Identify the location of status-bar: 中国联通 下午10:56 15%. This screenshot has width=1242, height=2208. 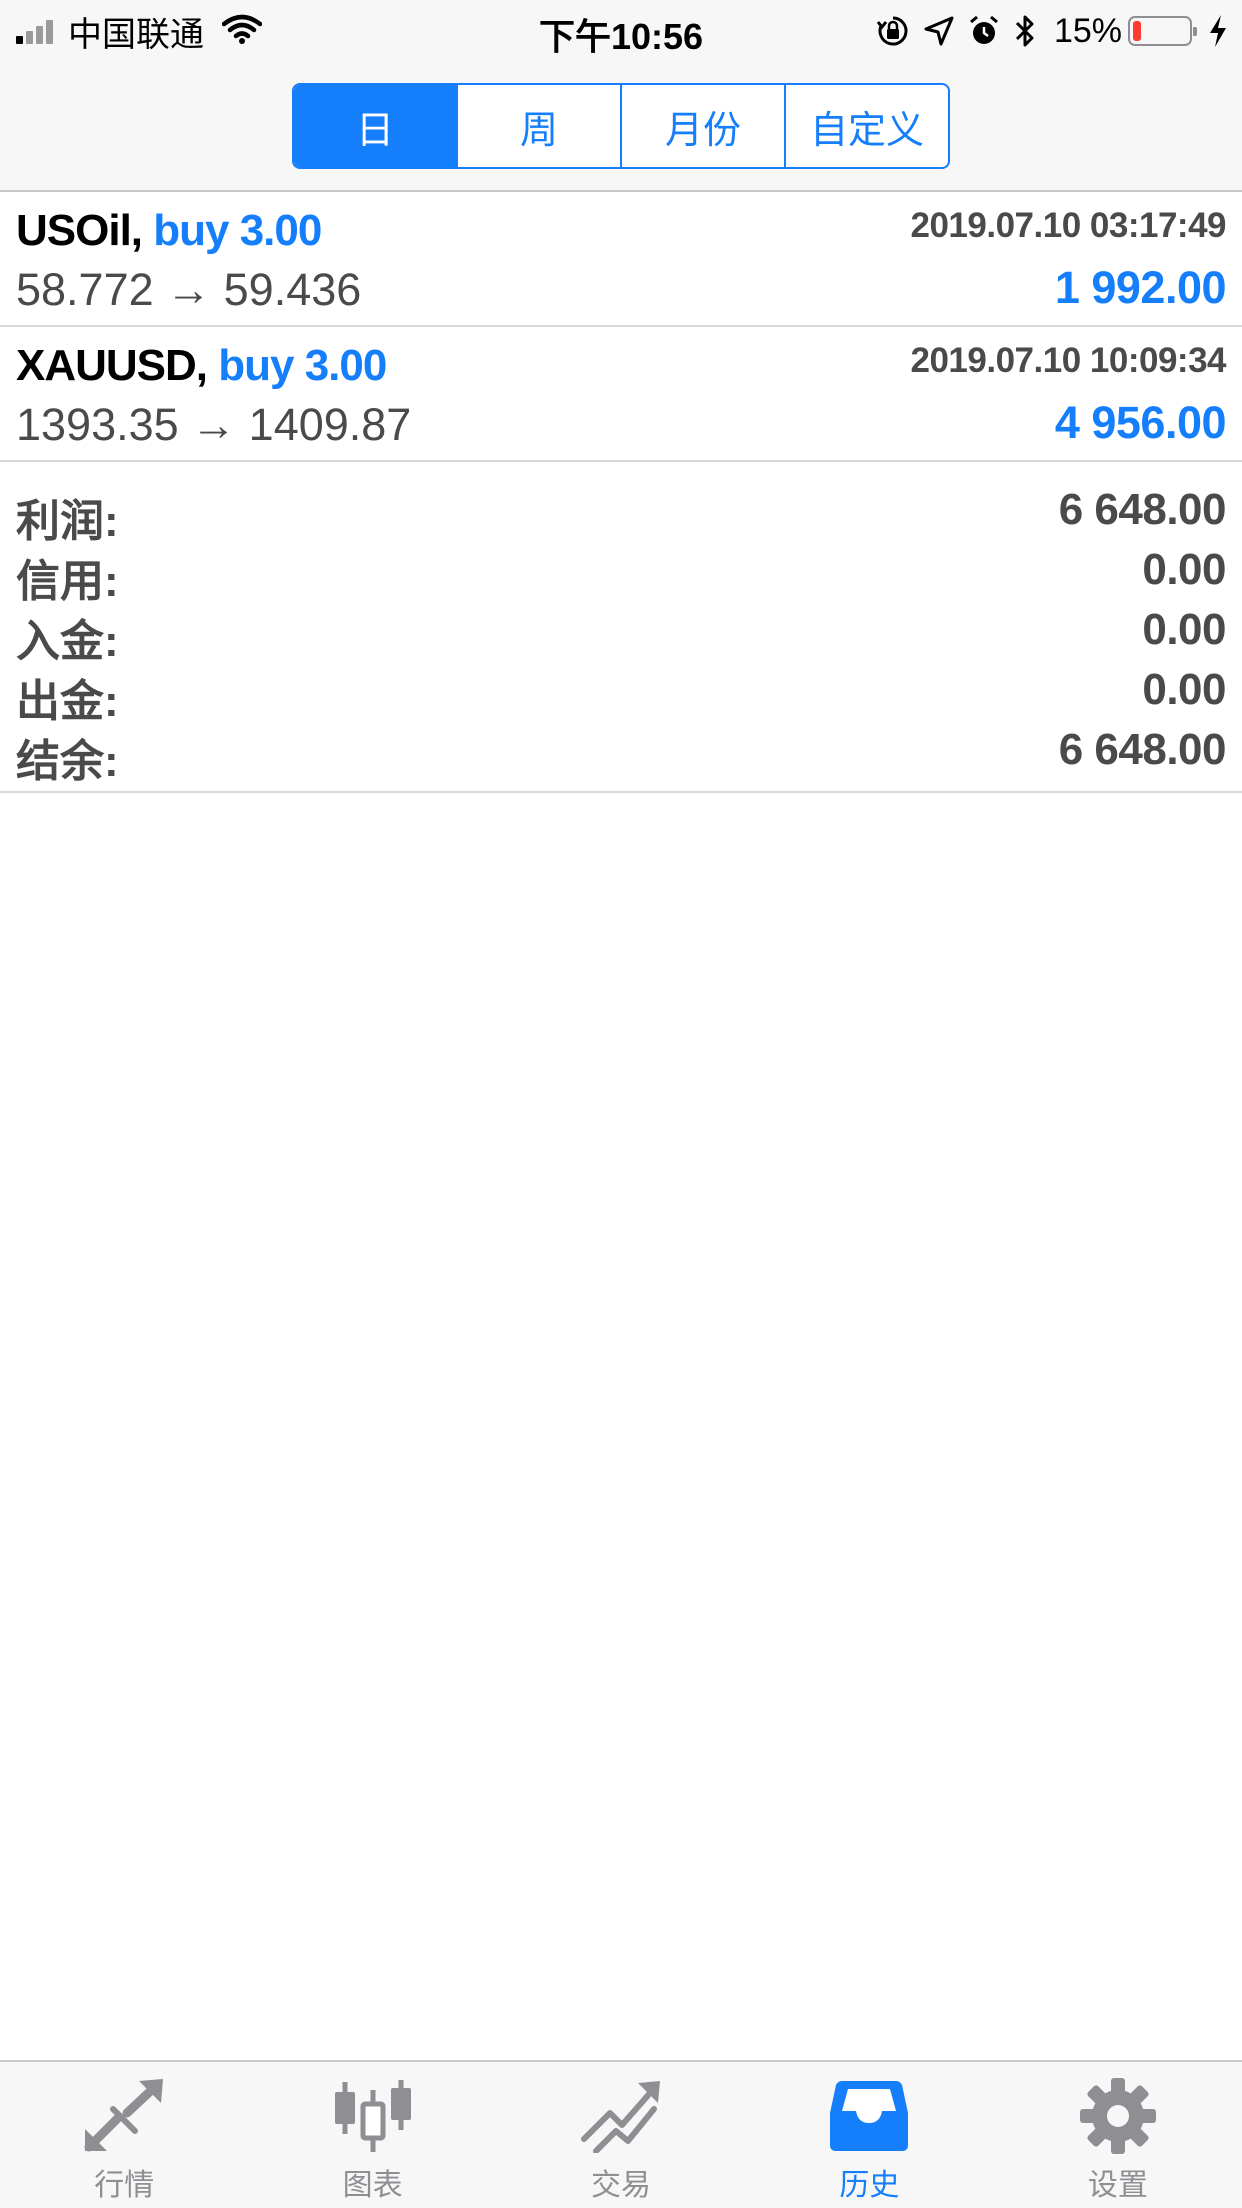
(621, 31).